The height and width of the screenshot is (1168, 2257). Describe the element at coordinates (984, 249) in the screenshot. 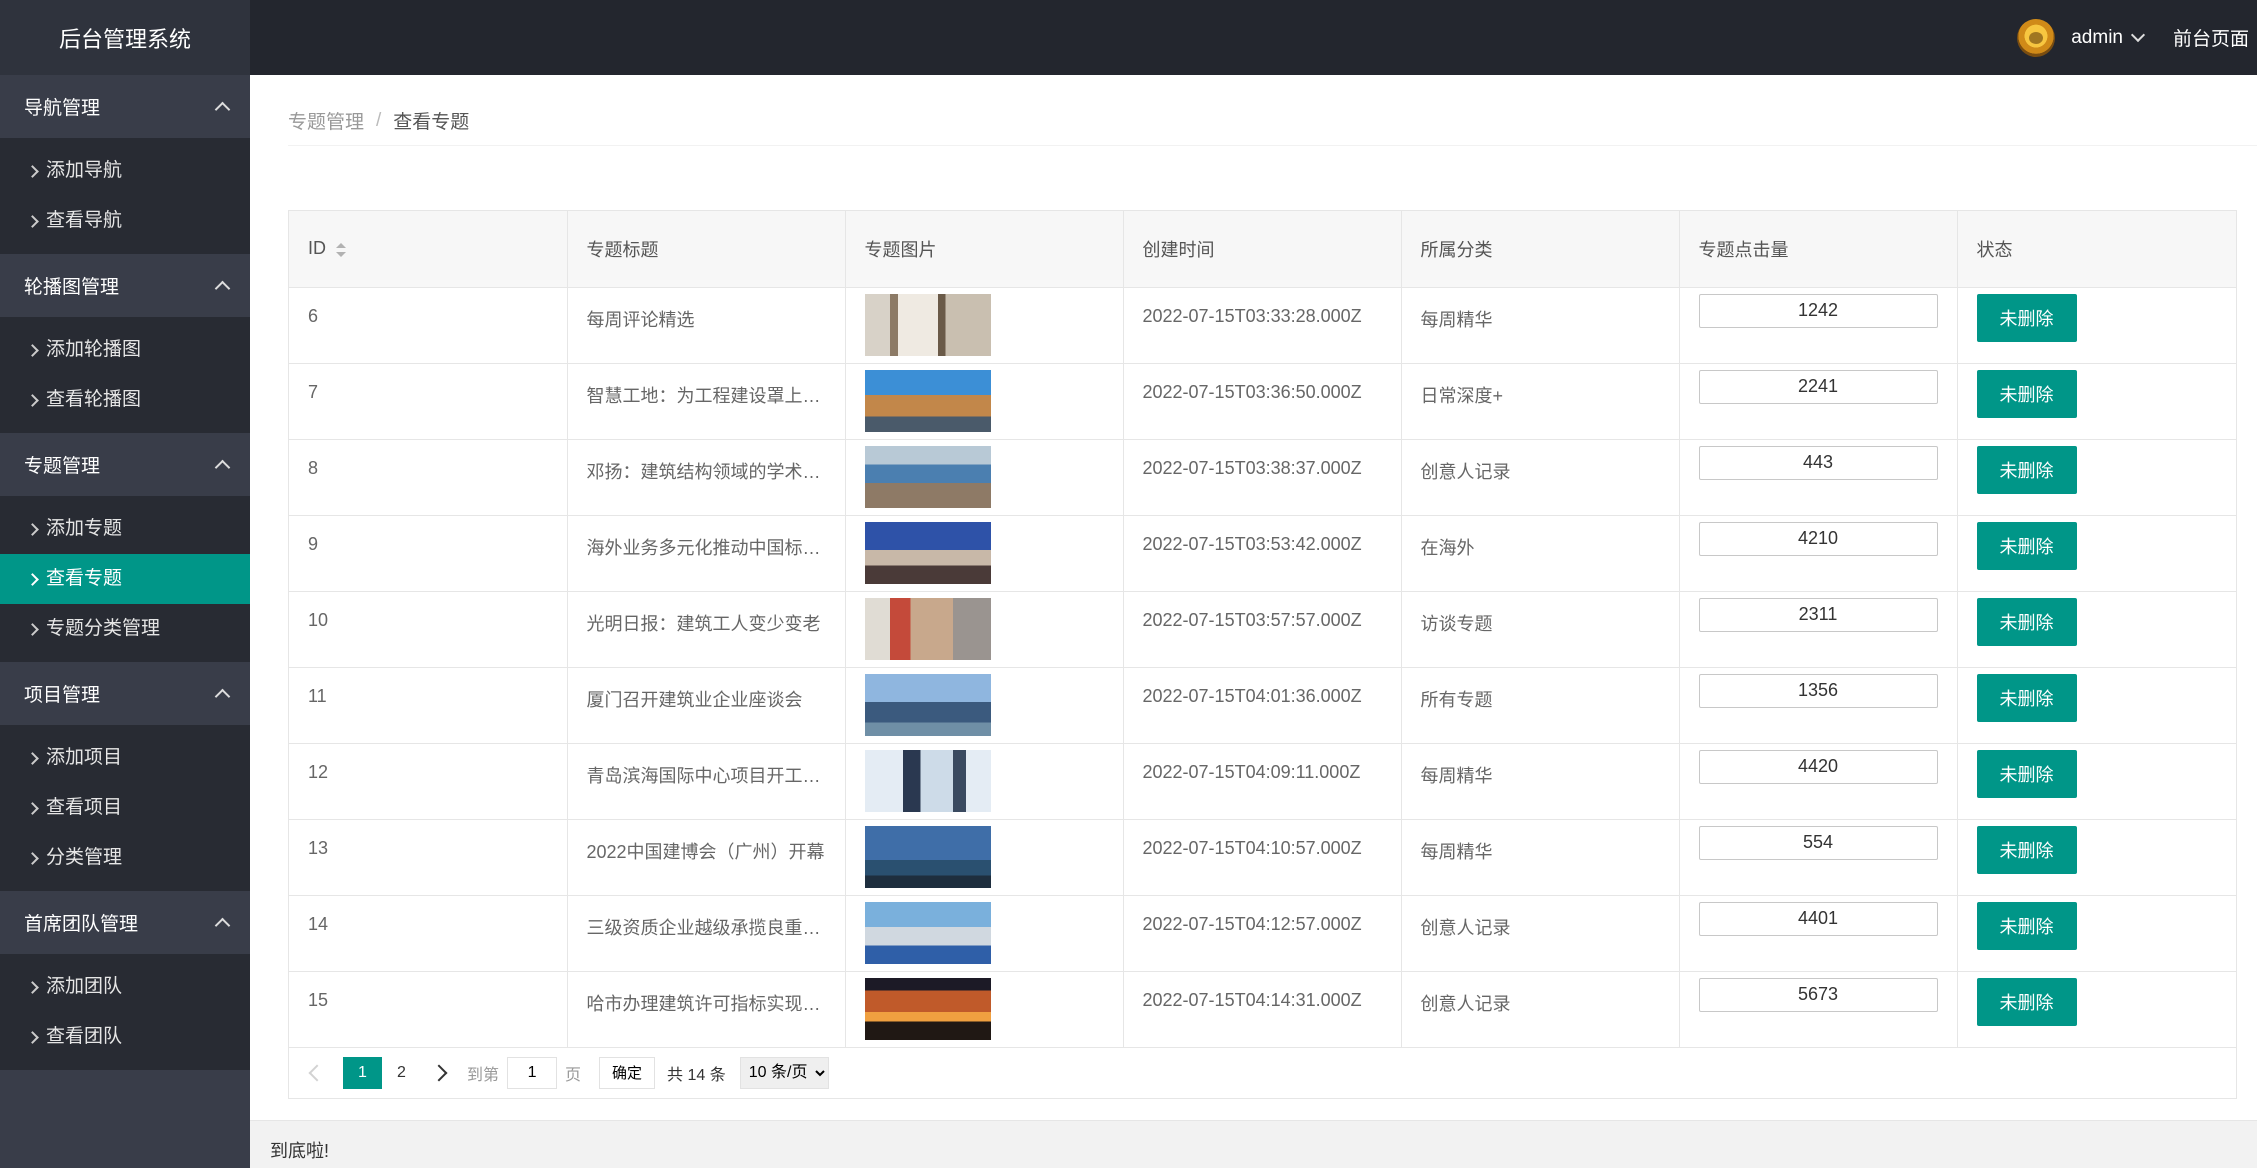

I see `column-header-image: 专题图片` at that location.